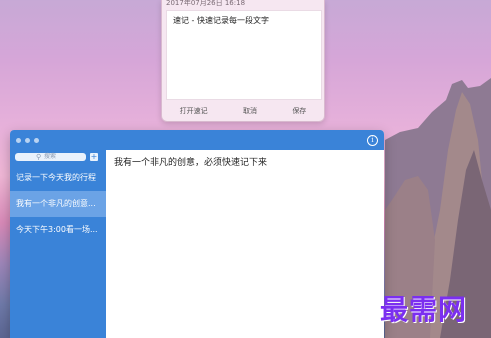 The width and height of the screenshot is (491, 338). I want to click on close-window-button, so click(18, 140).